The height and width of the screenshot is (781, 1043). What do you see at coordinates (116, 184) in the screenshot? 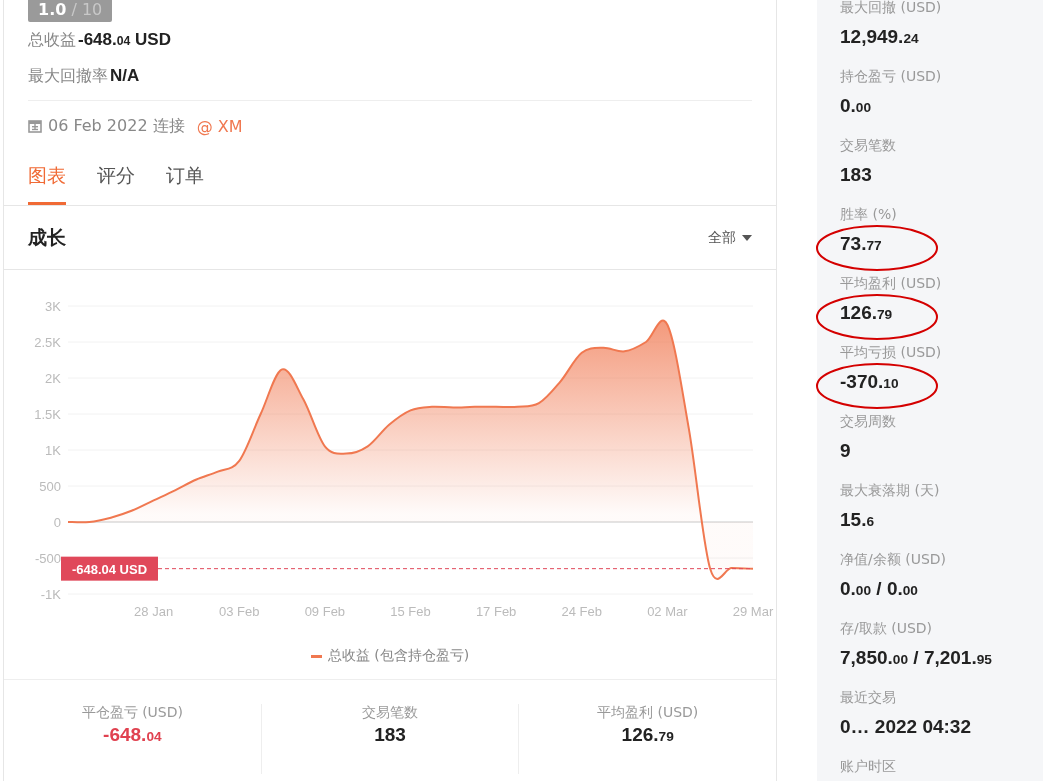
I see `tab: 评分` at bounding box center [116, 184].